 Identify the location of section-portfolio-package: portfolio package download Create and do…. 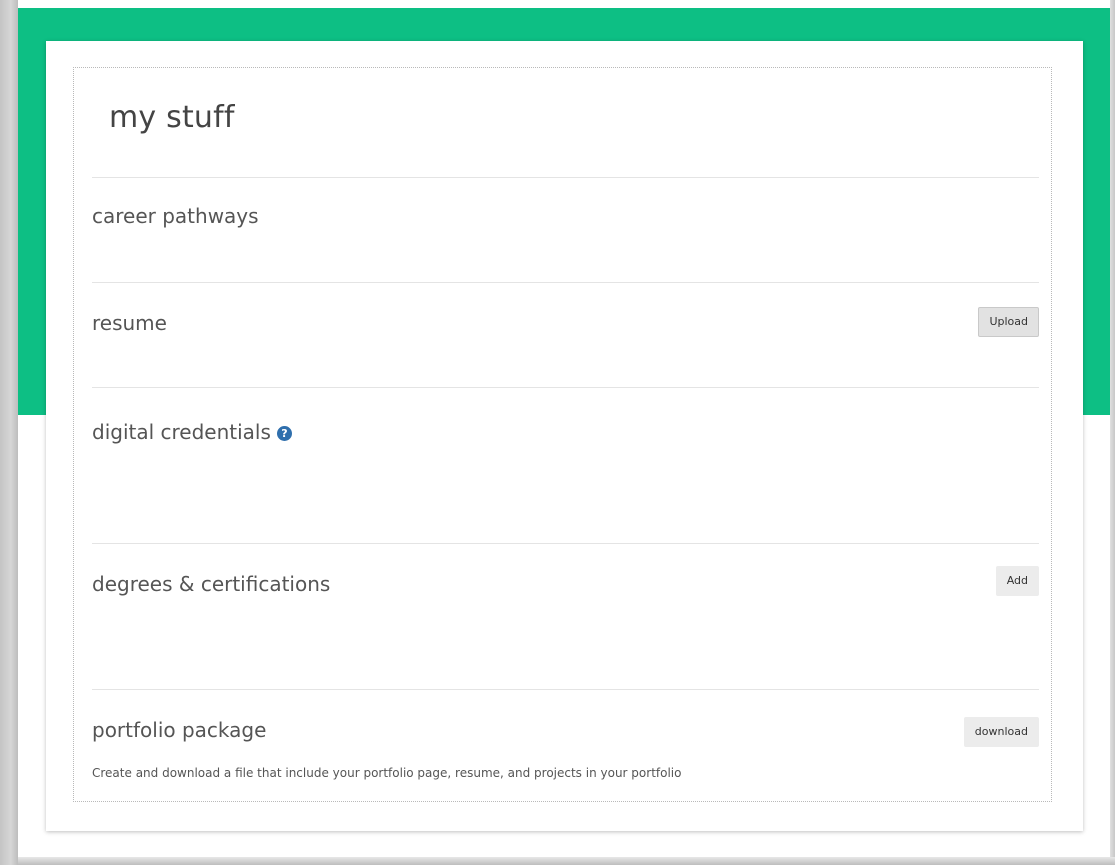
(565, 739).